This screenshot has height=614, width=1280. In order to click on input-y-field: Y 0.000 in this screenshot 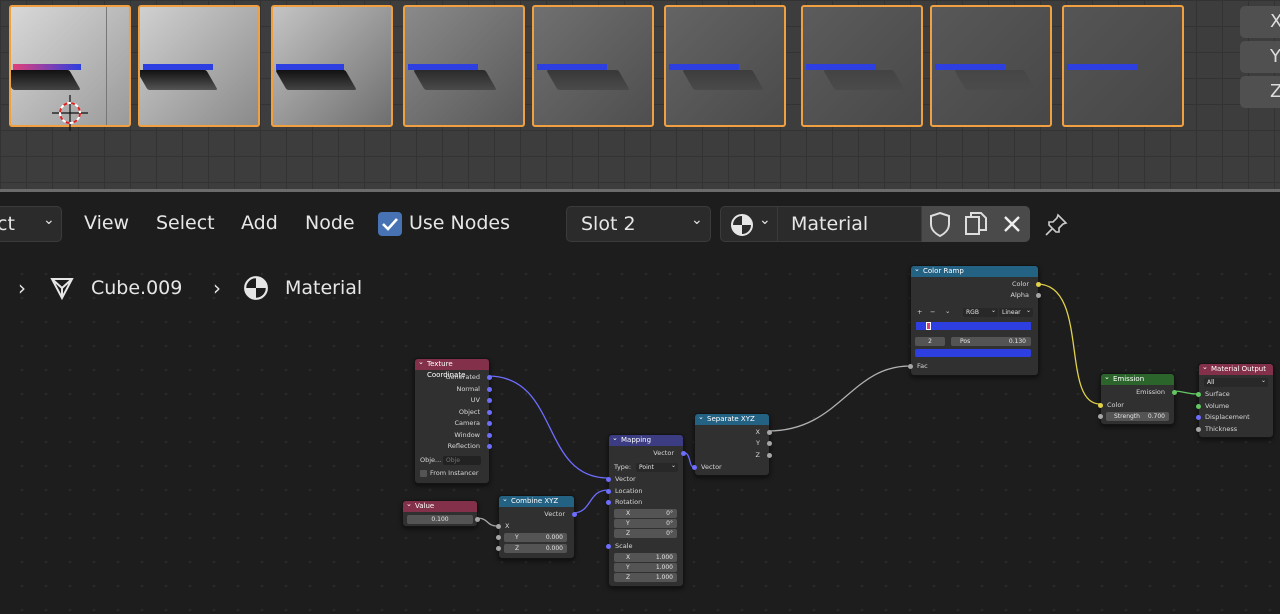, I will do `click(535, 537)`.